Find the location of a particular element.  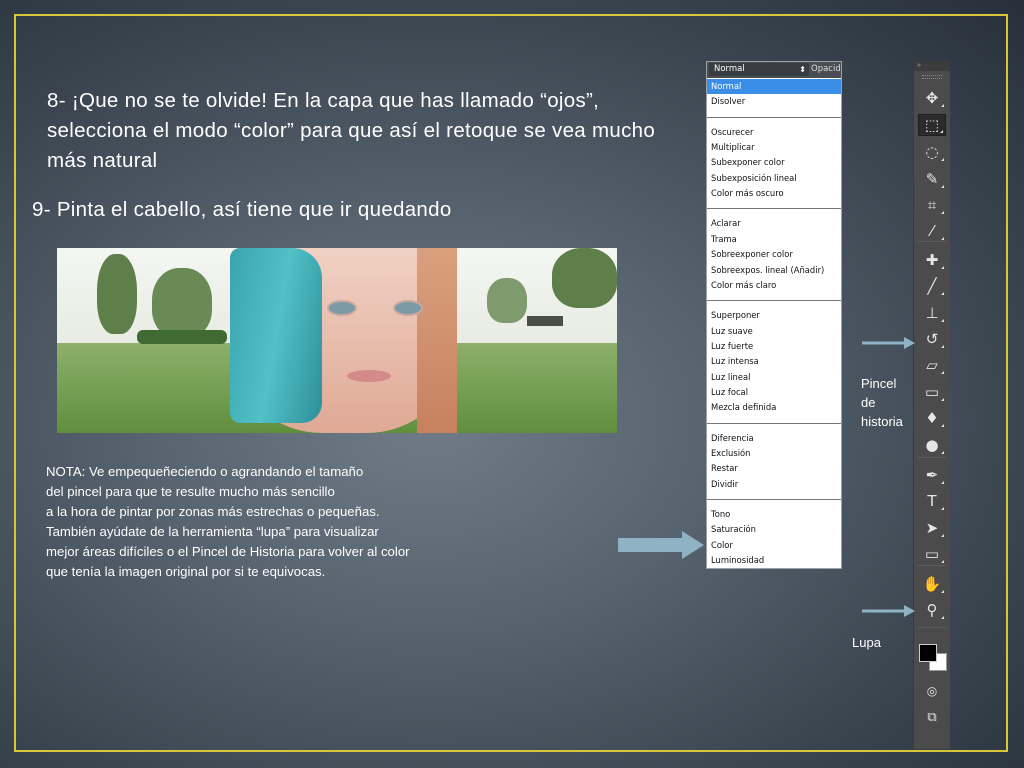

blend-mode-option: Subexposición lineal is located at coordinates (774, 178).